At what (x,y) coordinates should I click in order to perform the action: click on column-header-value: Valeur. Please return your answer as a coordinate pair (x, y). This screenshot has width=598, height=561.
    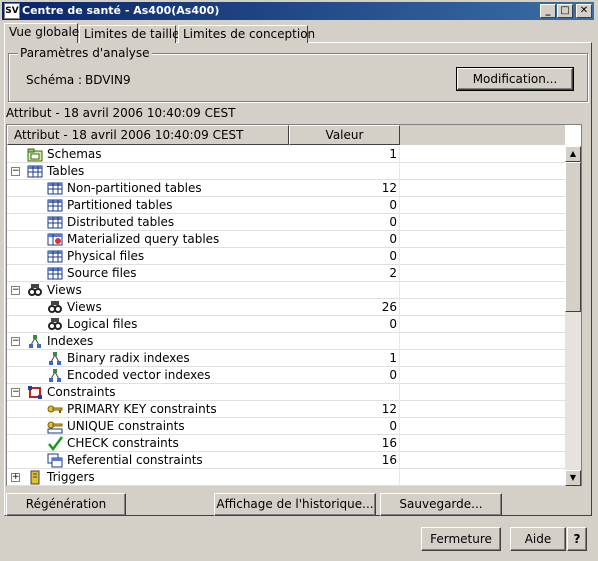
    Looking at the image, I should click on (344, 135).